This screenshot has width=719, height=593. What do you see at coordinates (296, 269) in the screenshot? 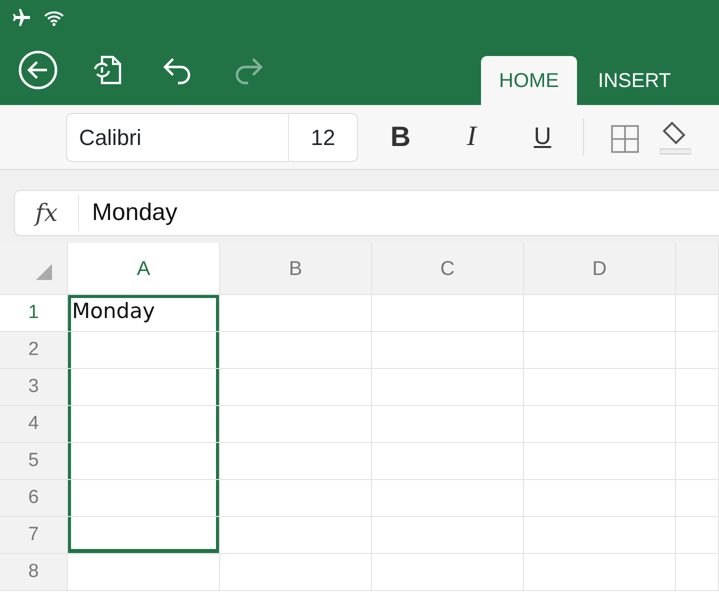
I see `column-header: B` at bounding box center [296, 269].